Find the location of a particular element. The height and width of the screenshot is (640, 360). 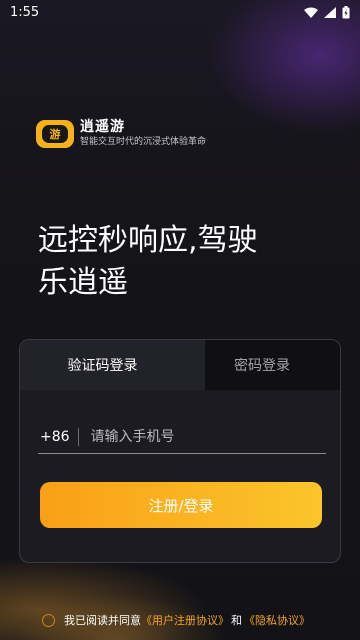

status-icons is located at coordinates (327, 12).